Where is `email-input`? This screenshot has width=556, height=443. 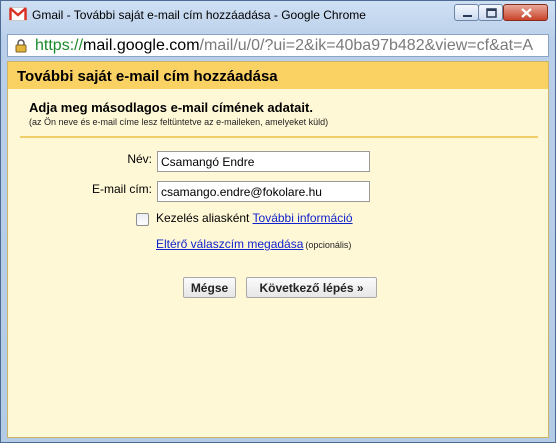 email-input is located at coordinates (263, 191).